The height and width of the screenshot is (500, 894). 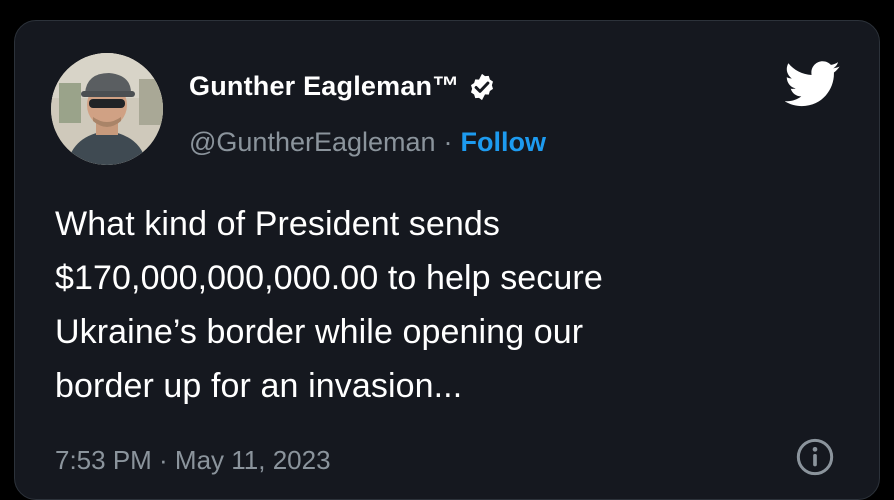 I want to click on author-handle: @GuntherEagleman, so click(x=312, y=142).